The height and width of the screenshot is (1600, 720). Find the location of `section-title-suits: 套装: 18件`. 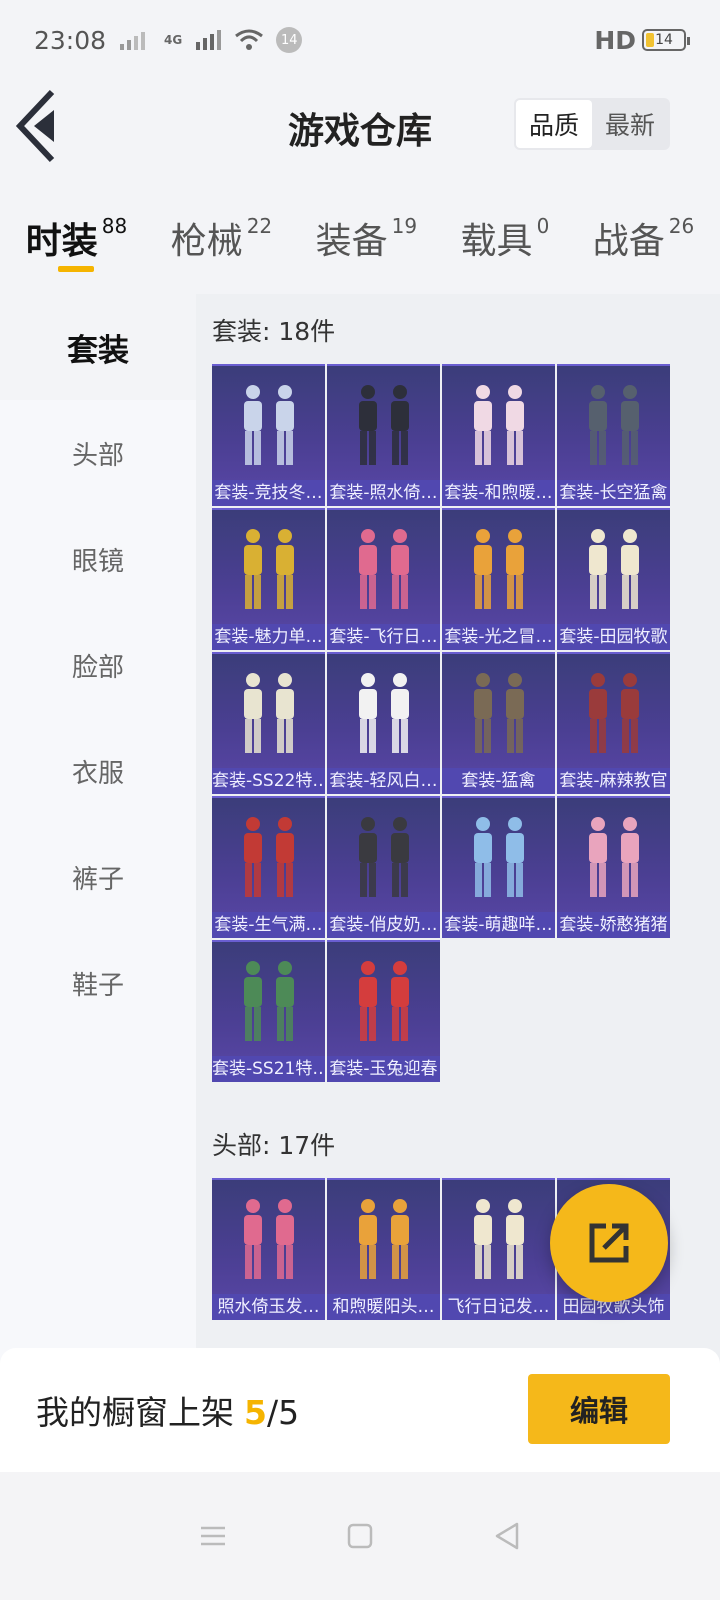

section-title-suits: 套装: 18件 is located at coordinates (274, 331).